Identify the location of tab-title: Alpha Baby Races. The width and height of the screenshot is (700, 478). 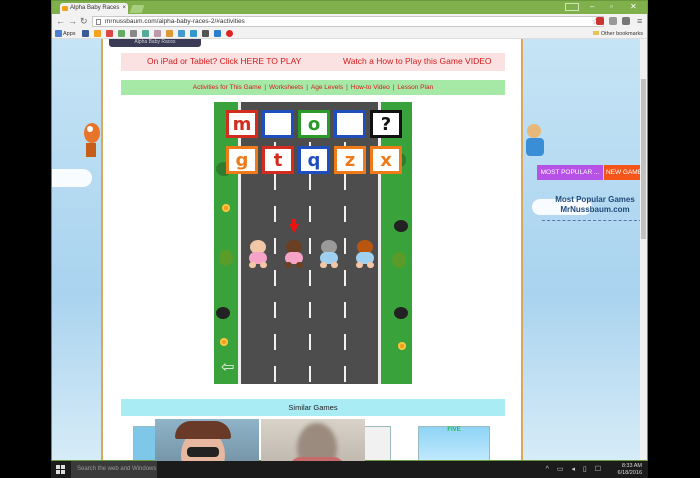
(95, 8).